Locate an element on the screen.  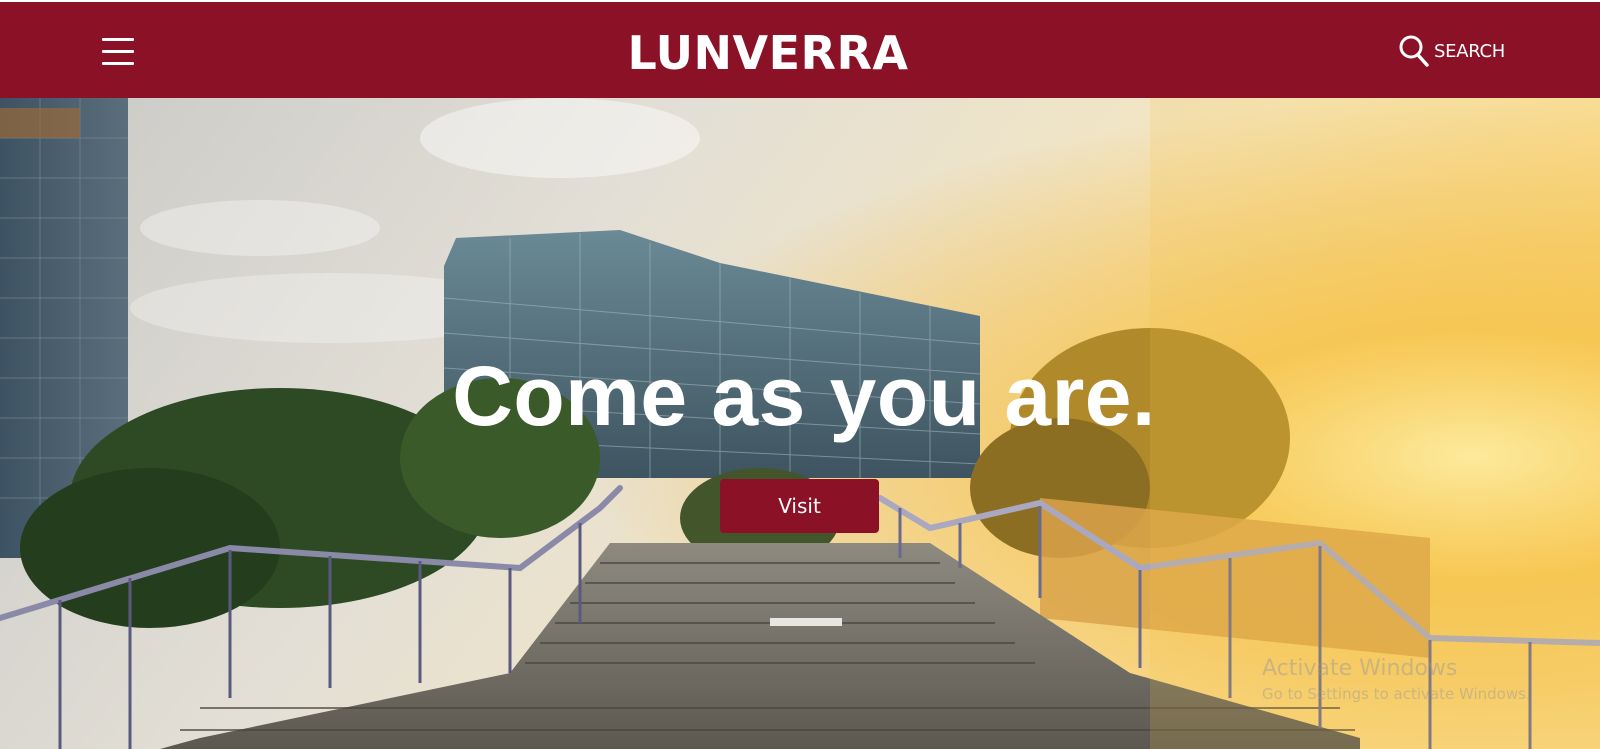
hero-tagline: Come as you are. is located at coordinates (804, 396).